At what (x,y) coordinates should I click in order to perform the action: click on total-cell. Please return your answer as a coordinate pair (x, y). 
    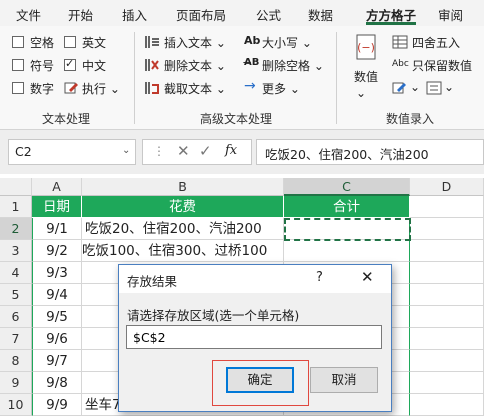
    Looking at the image, I should click on (347, 251).